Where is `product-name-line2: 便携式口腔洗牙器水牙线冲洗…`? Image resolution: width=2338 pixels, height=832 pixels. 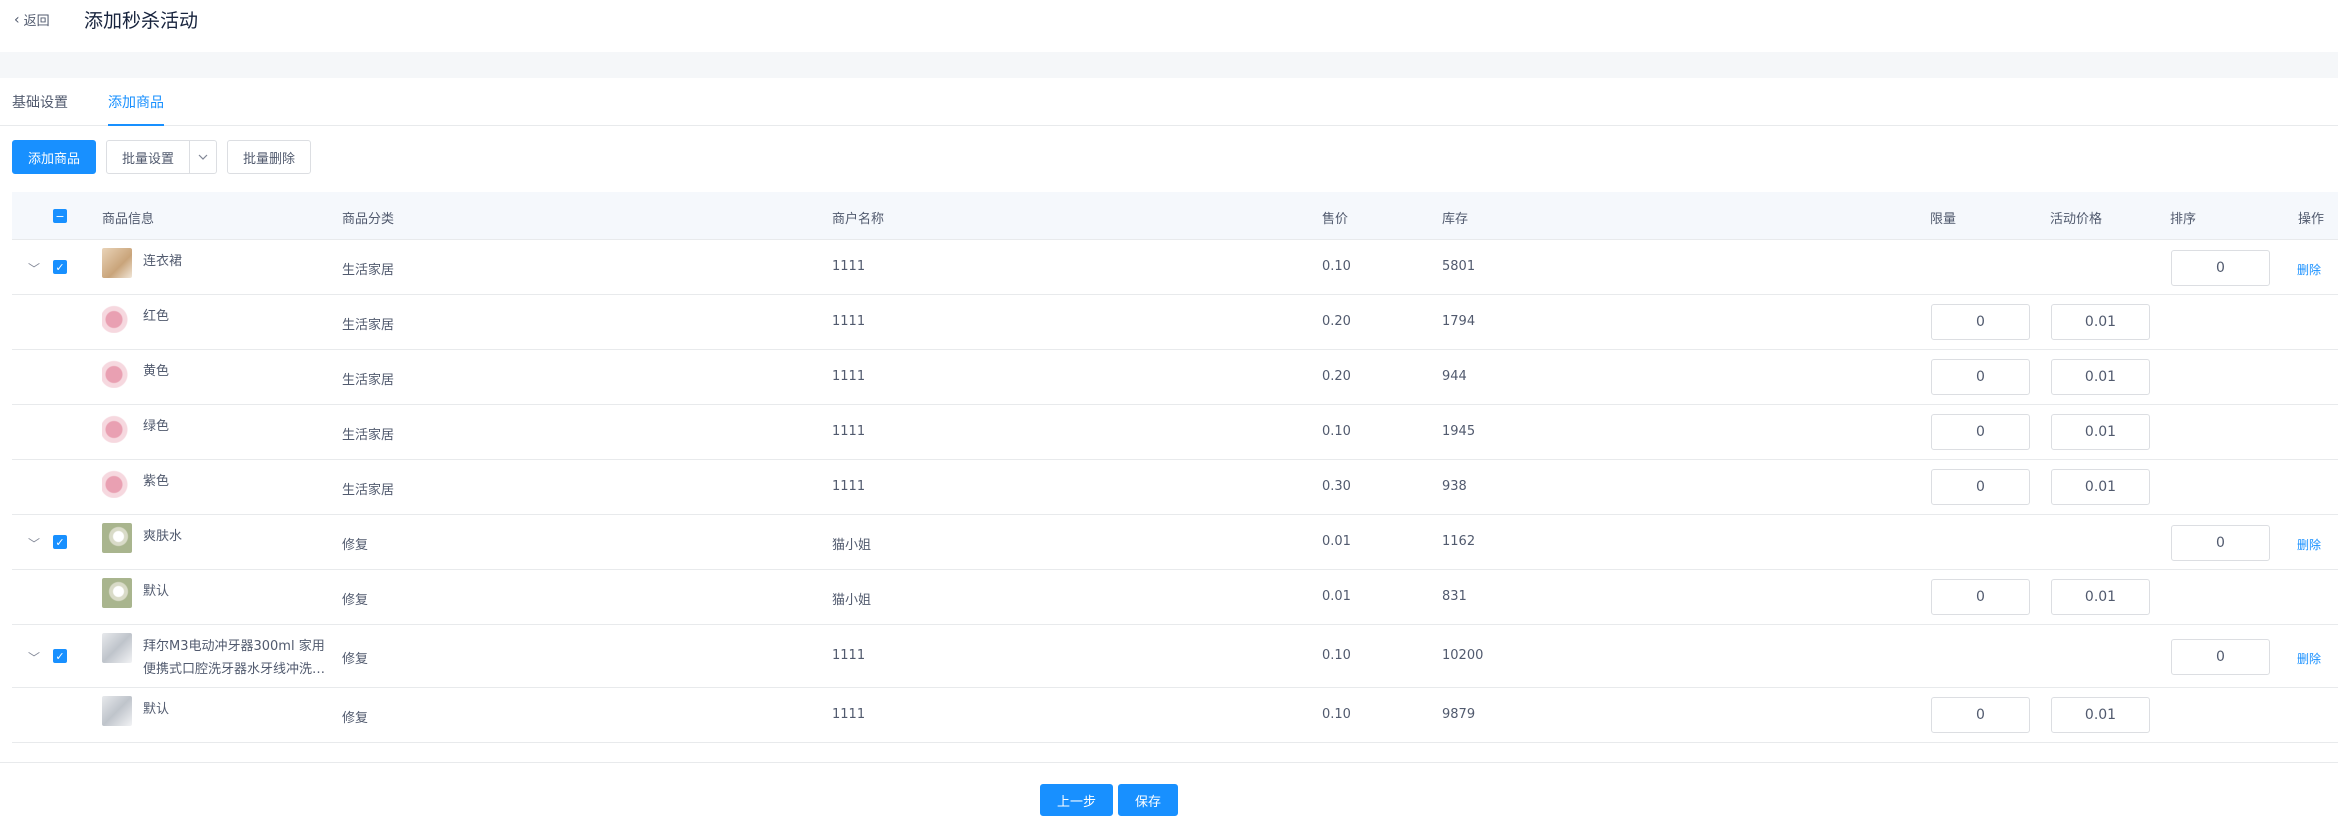 product-name-line2: 便携式口腔洗牙器水牙线冲洗… is located at coordinates (234, 669).